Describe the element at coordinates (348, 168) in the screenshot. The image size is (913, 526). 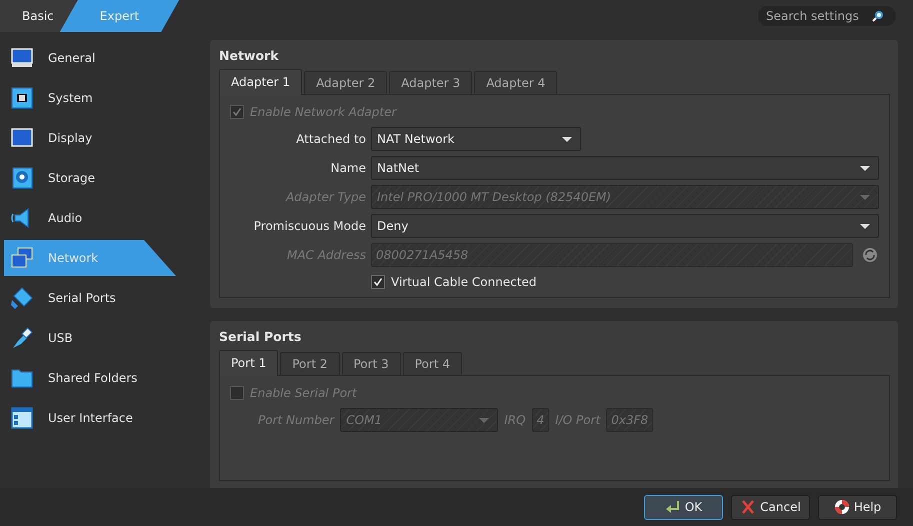
I see `field-label: Name` at that location.